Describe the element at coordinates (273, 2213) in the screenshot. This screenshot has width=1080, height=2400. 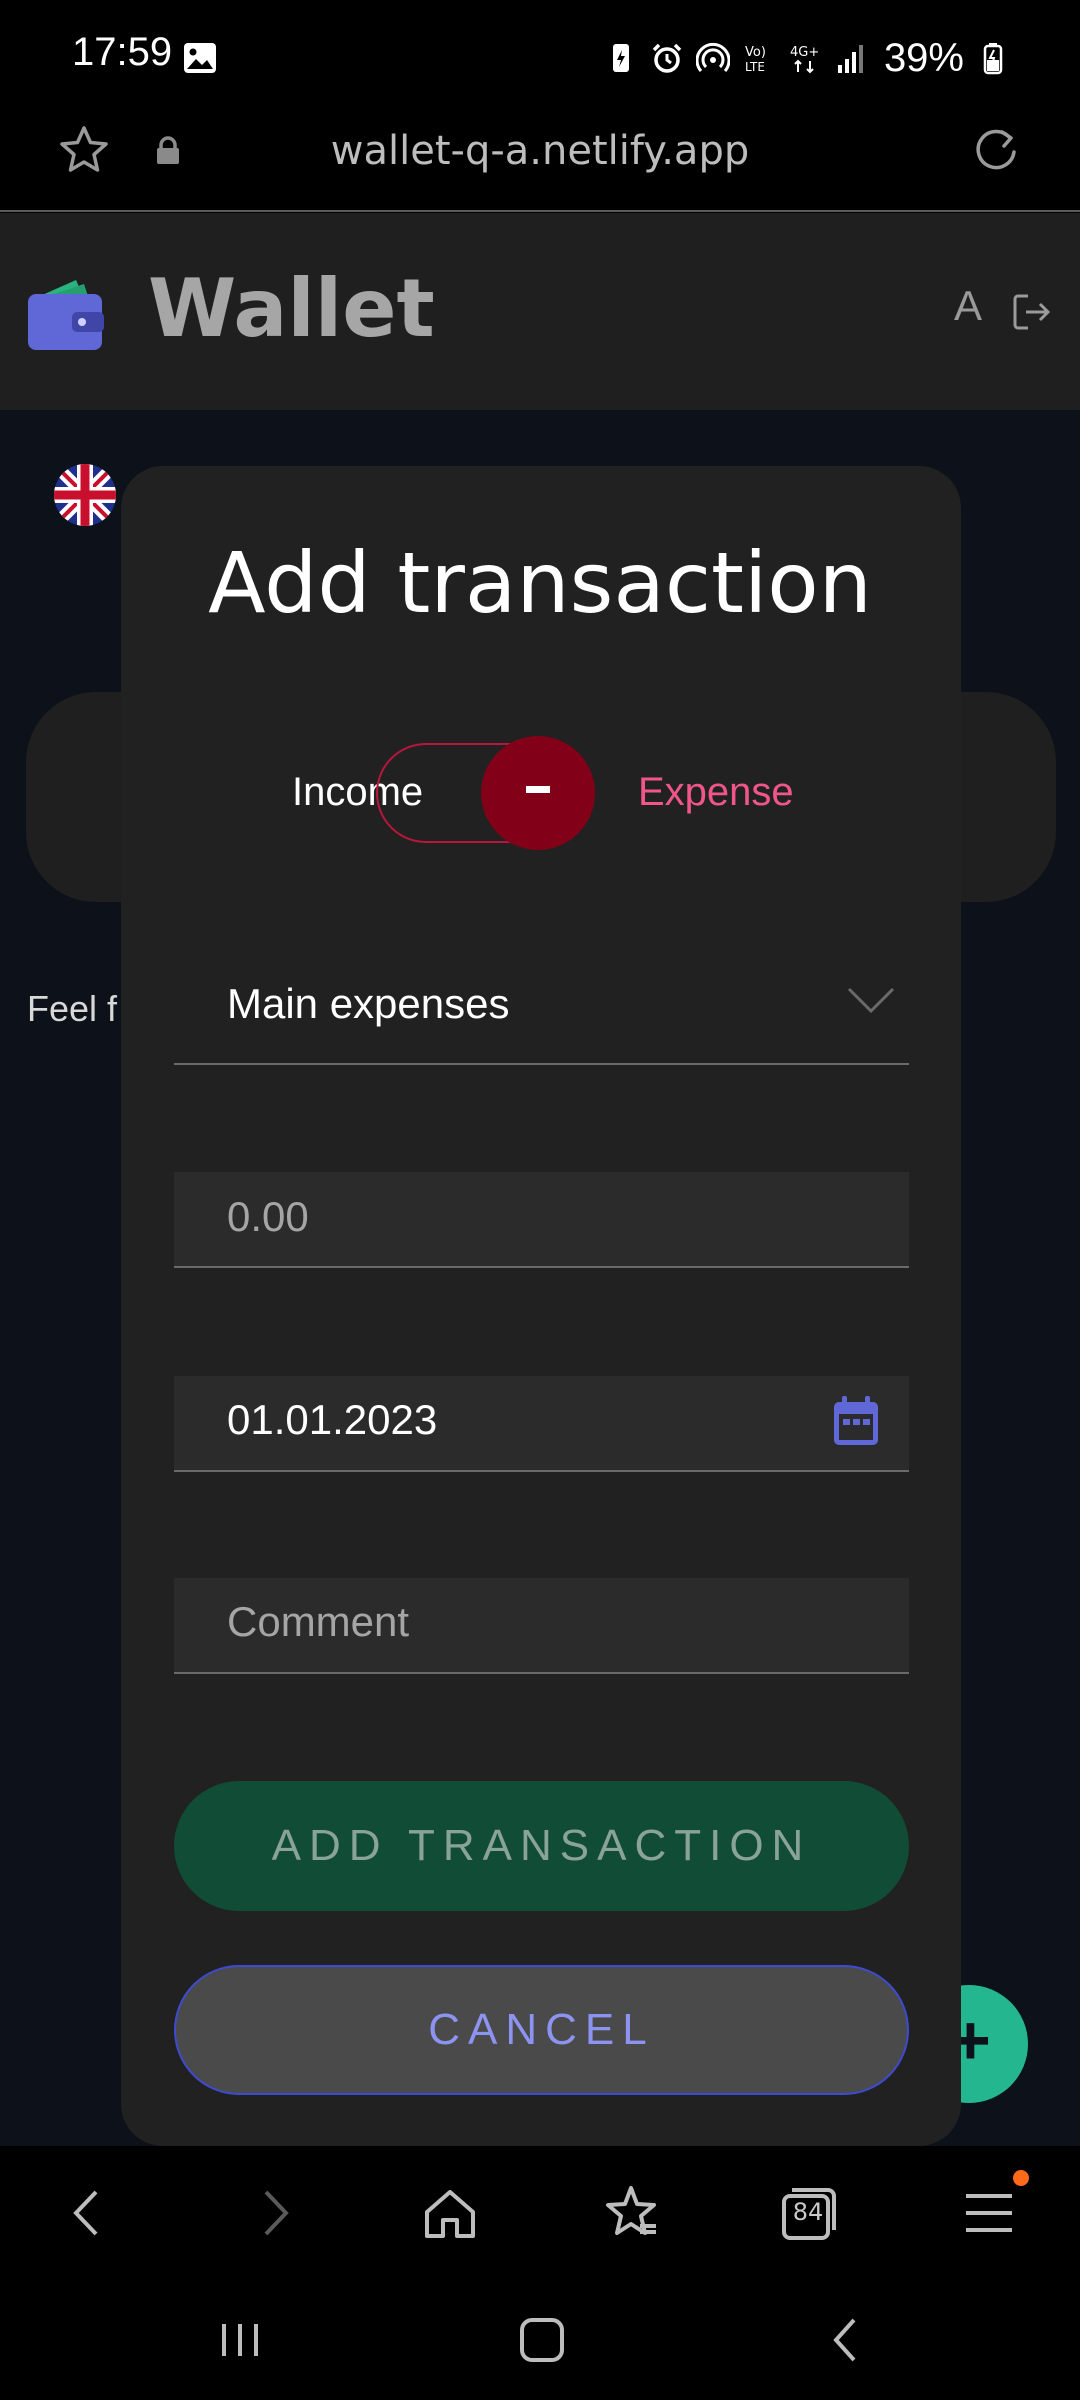
I see `forward-icon` at that location.